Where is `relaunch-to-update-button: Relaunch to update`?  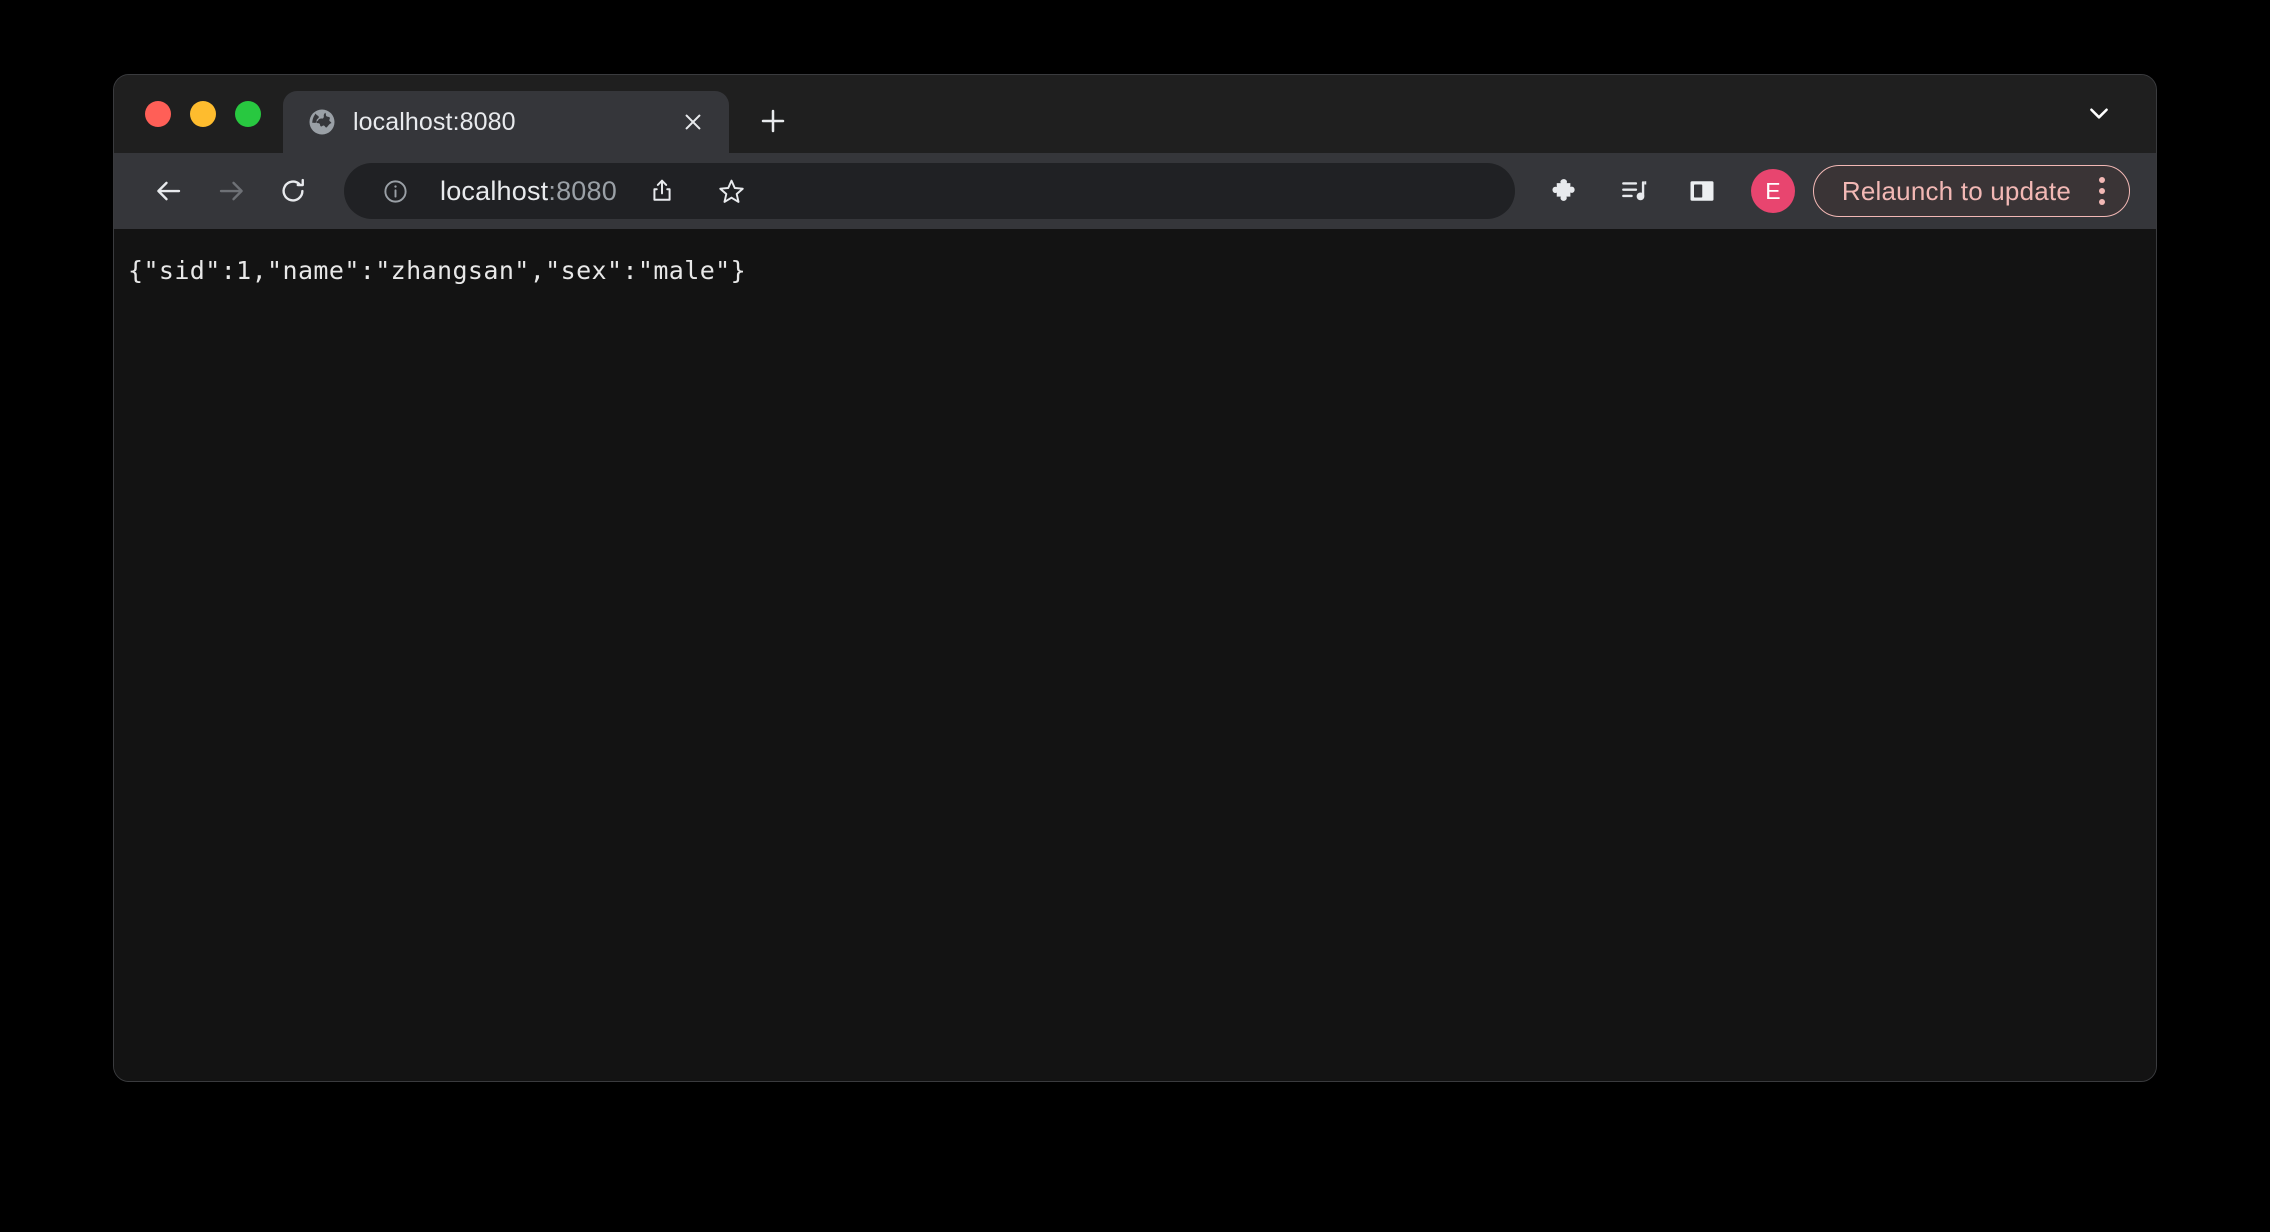
relaunch-to-update-button: Relaunch to update is located at coordinates (1971, 191).